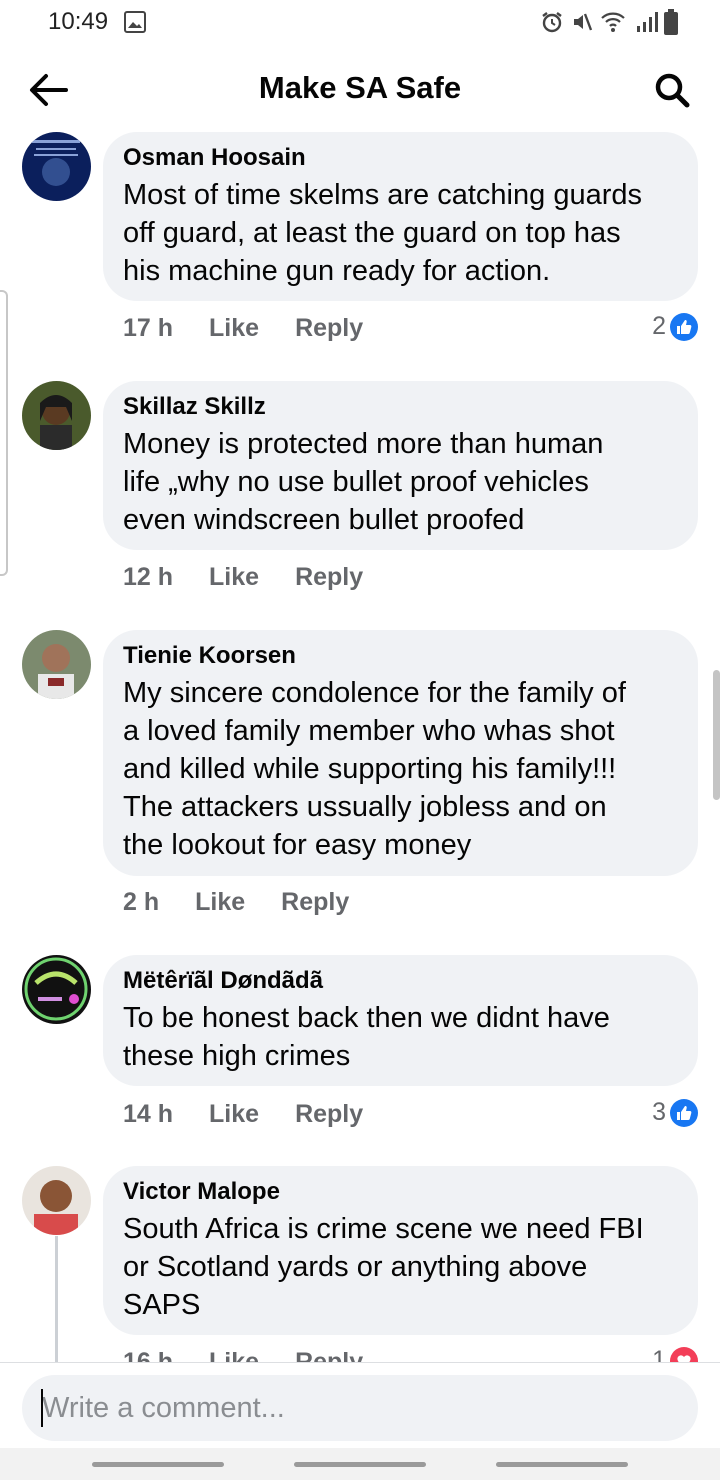 The height and width of the screenshot is (1480, 720). I want to click on comment-composer, so click(360, 1405).